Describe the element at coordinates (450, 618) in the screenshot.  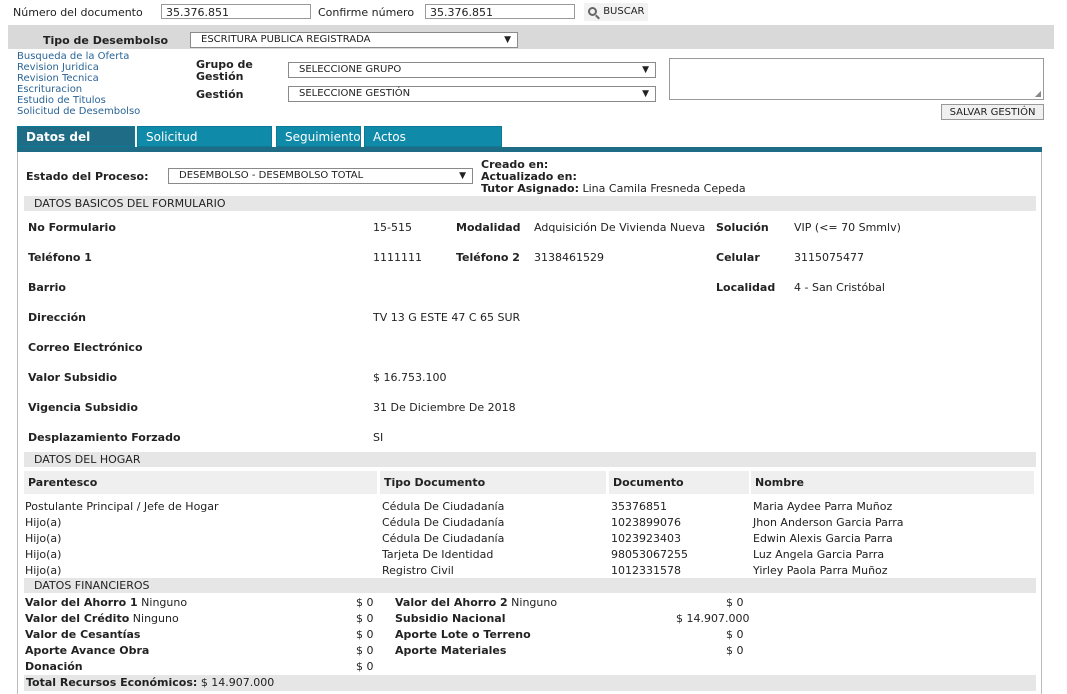
I see `fin-right-label: Subsidio Nacional` at that location.